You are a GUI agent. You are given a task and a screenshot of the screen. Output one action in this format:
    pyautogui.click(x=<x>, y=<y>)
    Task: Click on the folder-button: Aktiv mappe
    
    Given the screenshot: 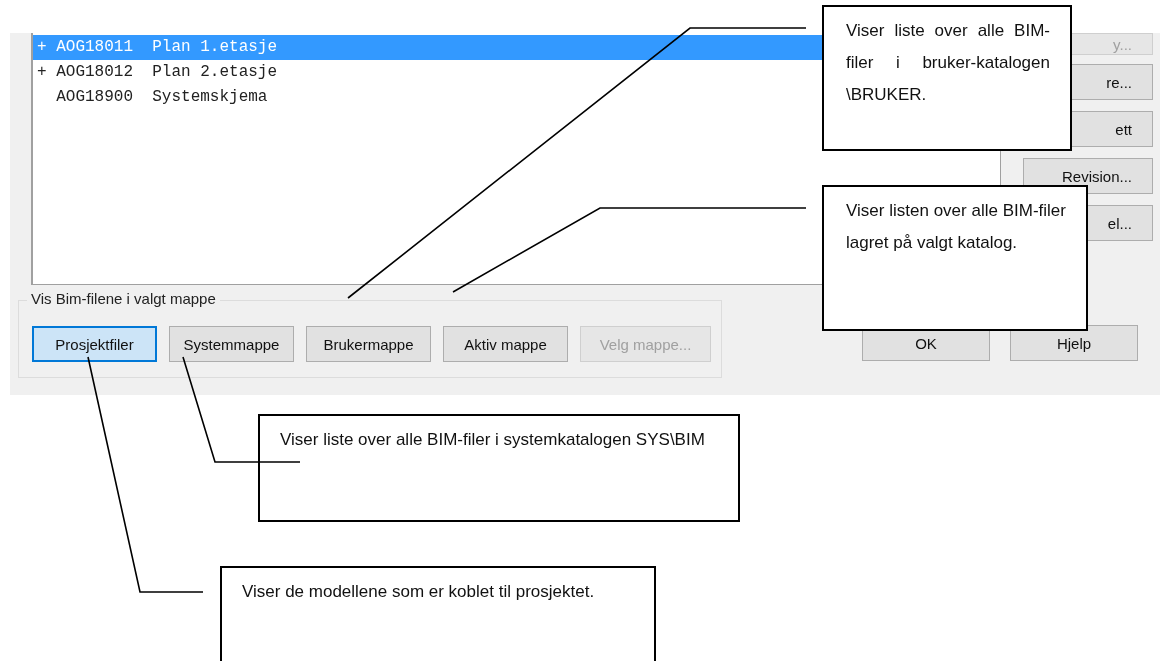 What is the action you would take?
    pyautogui.click(x=505, y=344)
    